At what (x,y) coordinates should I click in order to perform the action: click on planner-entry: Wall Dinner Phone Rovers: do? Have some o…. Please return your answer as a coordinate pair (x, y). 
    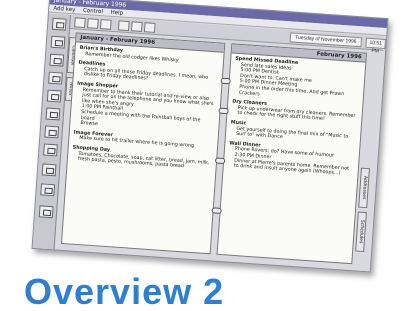
    Looking at the image, I should click on (292, 159).